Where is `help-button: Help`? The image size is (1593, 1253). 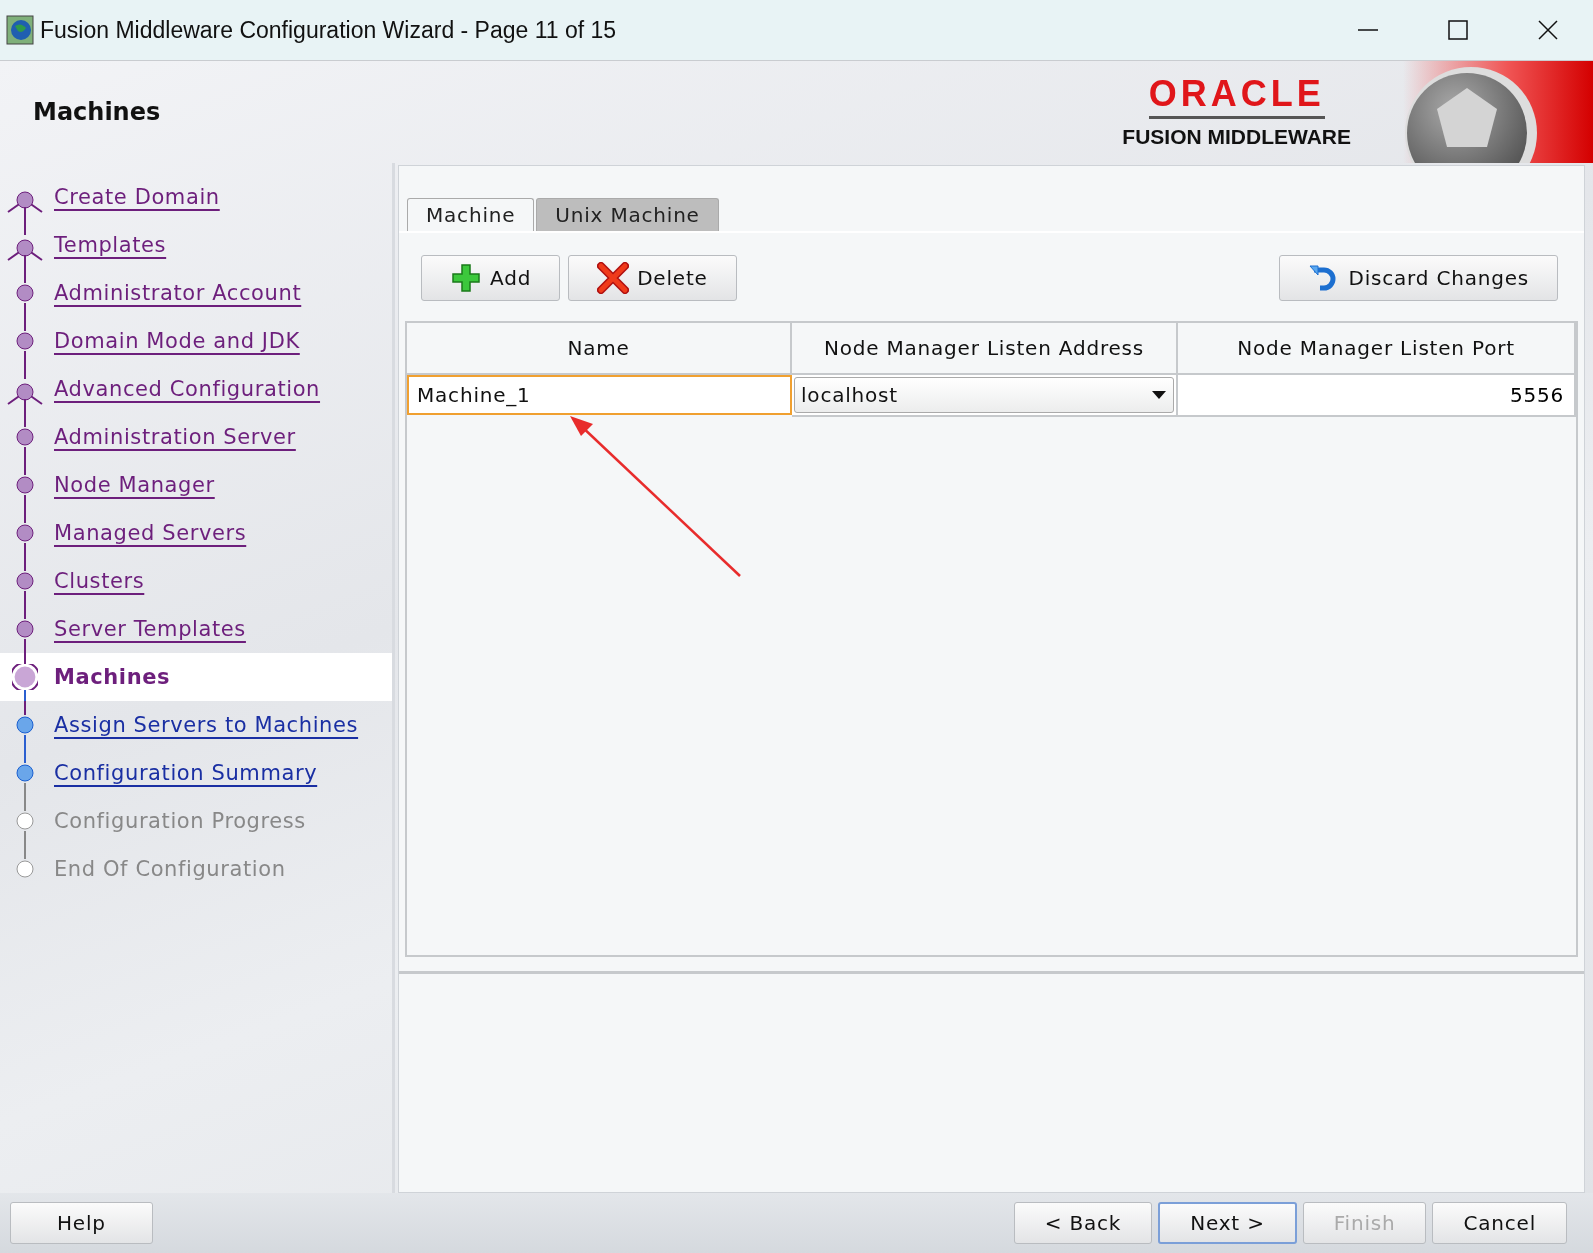
help-button: Help is located at coordinates (81, 1223).